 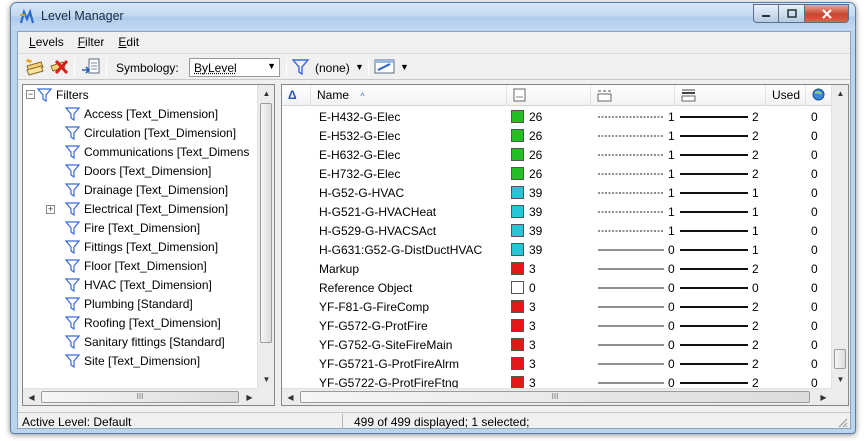 I want to click on level-weight-value: 1, so click(x=755, y=212).